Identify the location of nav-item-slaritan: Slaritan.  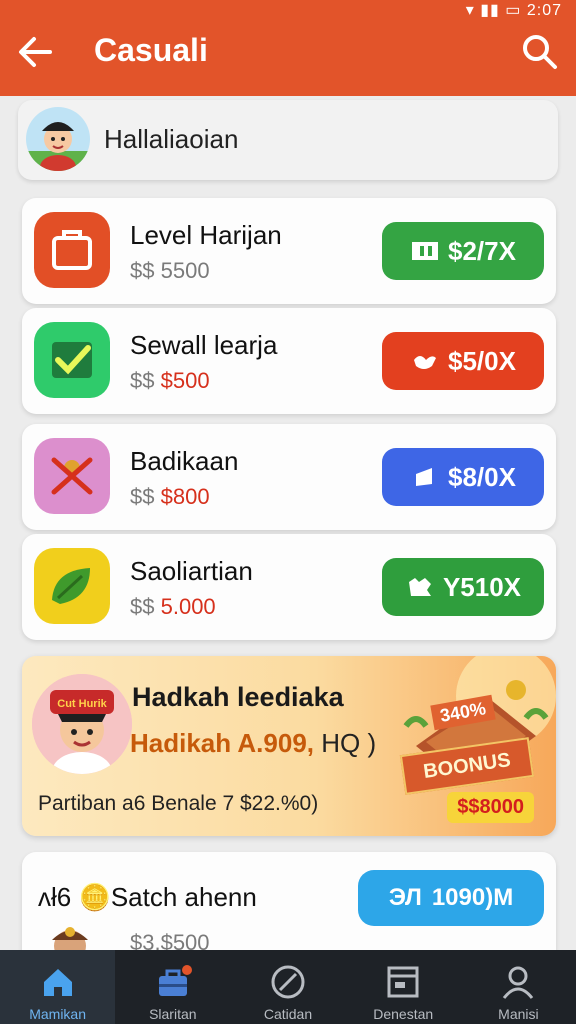
(172, 987).